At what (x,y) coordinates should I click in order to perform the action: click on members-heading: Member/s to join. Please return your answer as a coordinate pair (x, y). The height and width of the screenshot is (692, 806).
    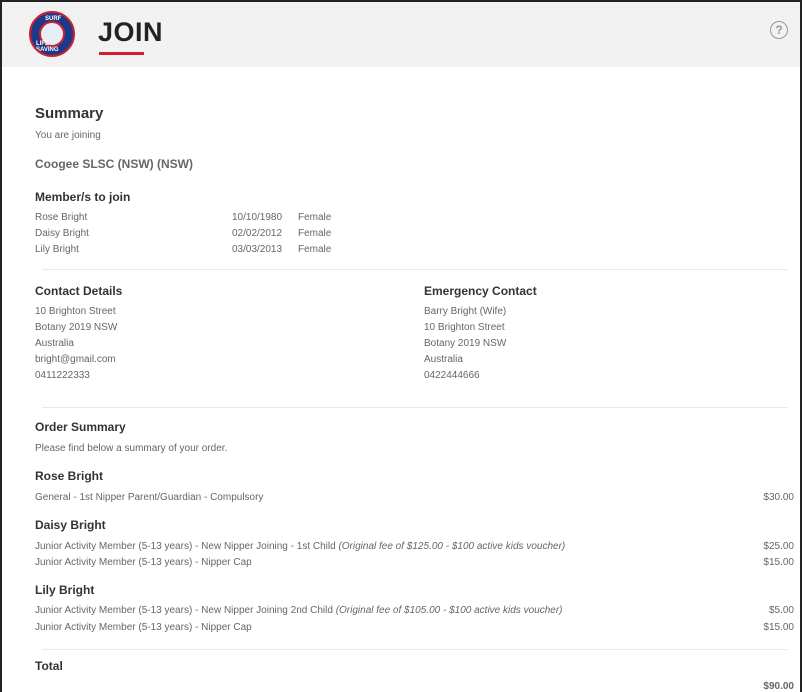
    Looking at the image, I should click on (83, 197).